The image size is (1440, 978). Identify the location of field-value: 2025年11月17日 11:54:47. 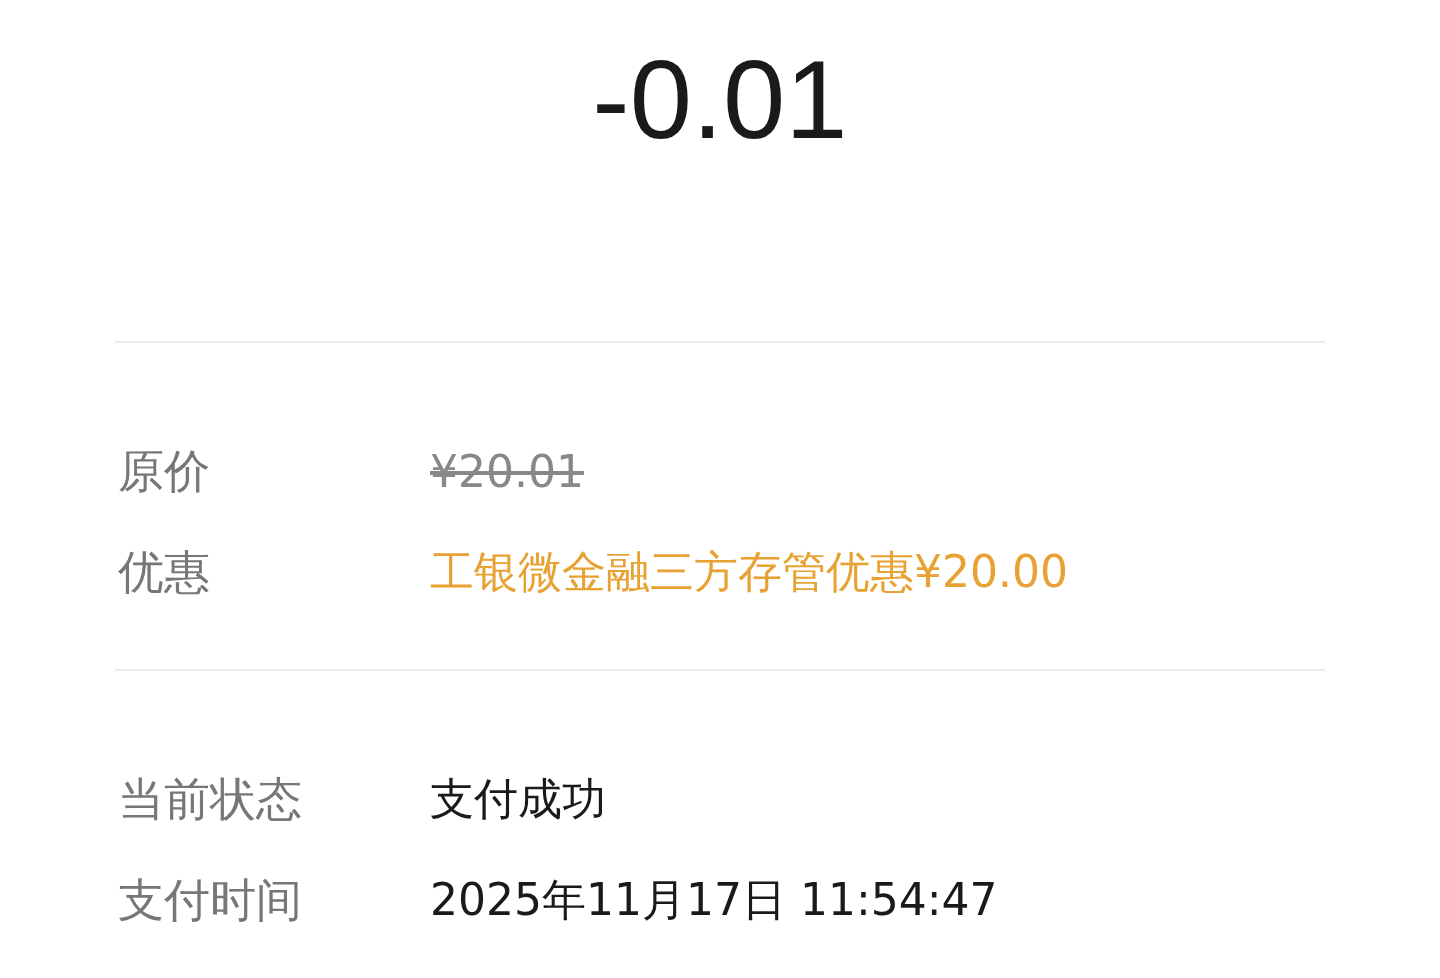
(714, 900).